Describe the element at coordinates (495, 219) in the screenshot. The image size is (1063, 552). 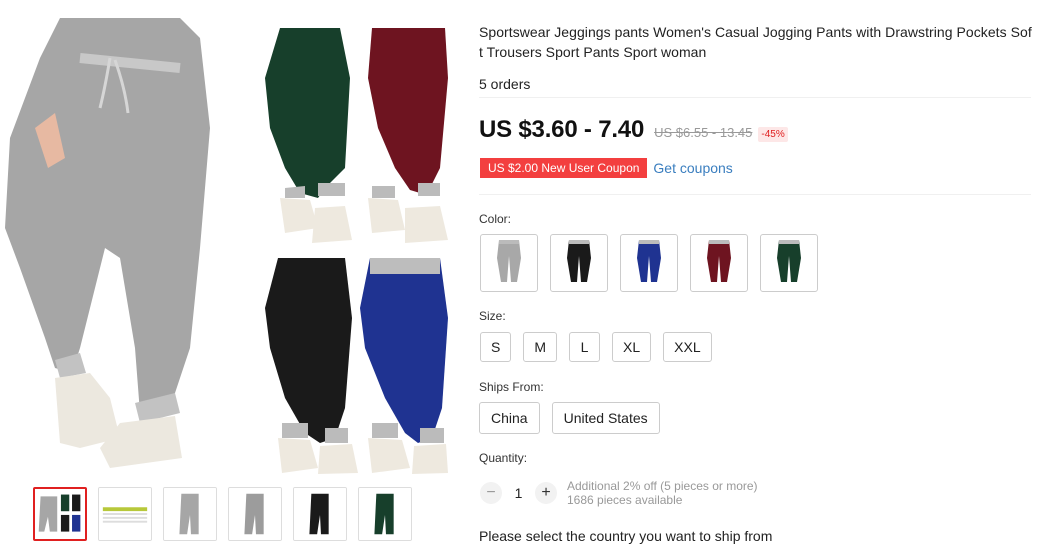
I see `color-label: Color:` at that location.